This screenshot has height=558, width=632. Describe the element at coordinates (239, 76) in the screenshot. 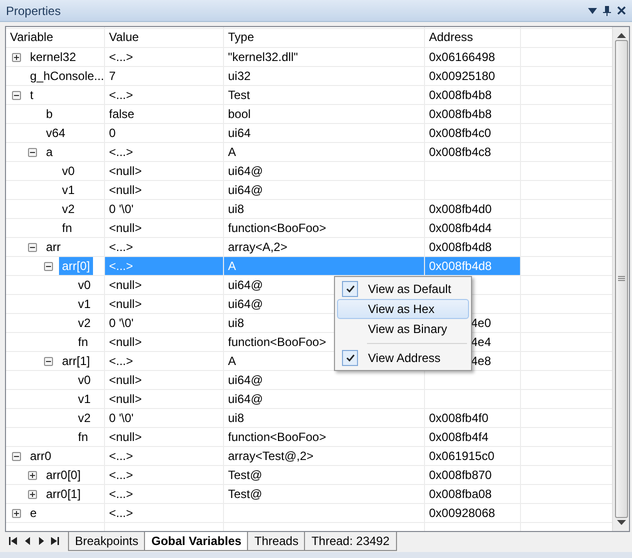

I see `type-cell: ui32` at that location.